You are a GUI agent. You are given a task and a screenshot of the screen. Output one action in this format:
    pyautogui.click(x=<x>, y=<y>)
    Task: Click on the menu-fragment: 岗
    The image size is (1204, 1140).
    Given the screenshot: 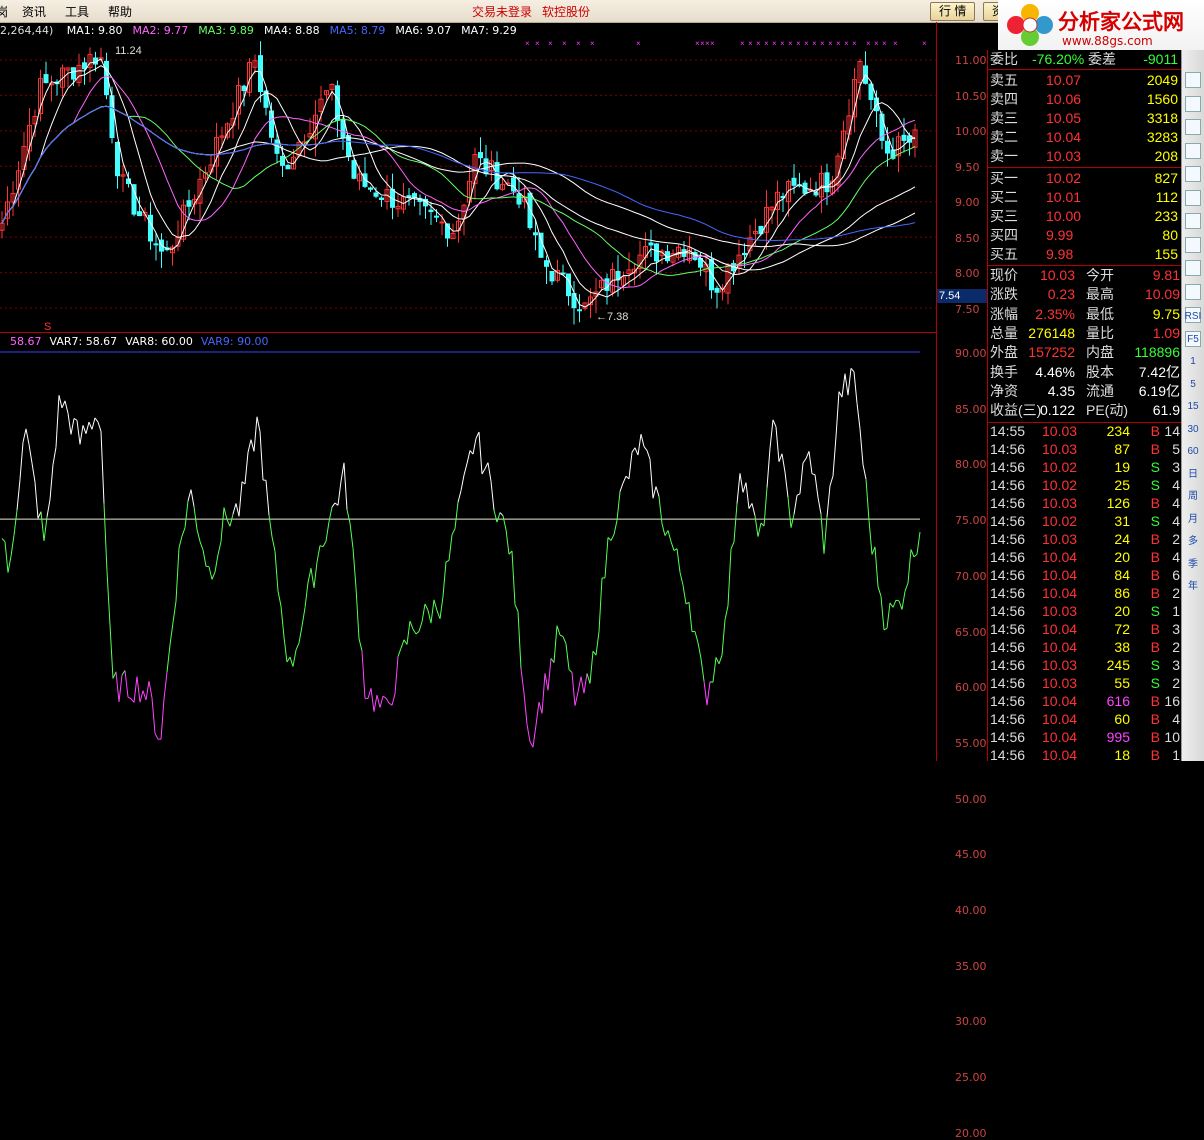 What is the action you would take?
    pyautogui.click(x=4, y=11)
    